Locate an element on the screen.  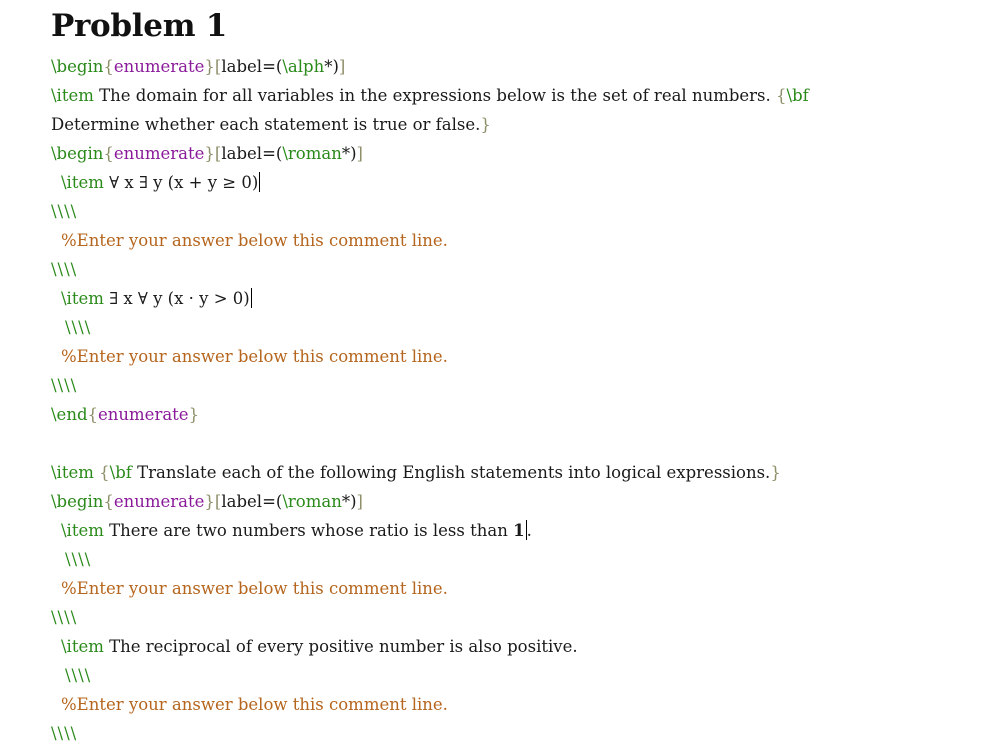
begin-enumerate-inner-1: \begin{enumerate}[label=(\roman*)] is located at coordinates (521, 153).